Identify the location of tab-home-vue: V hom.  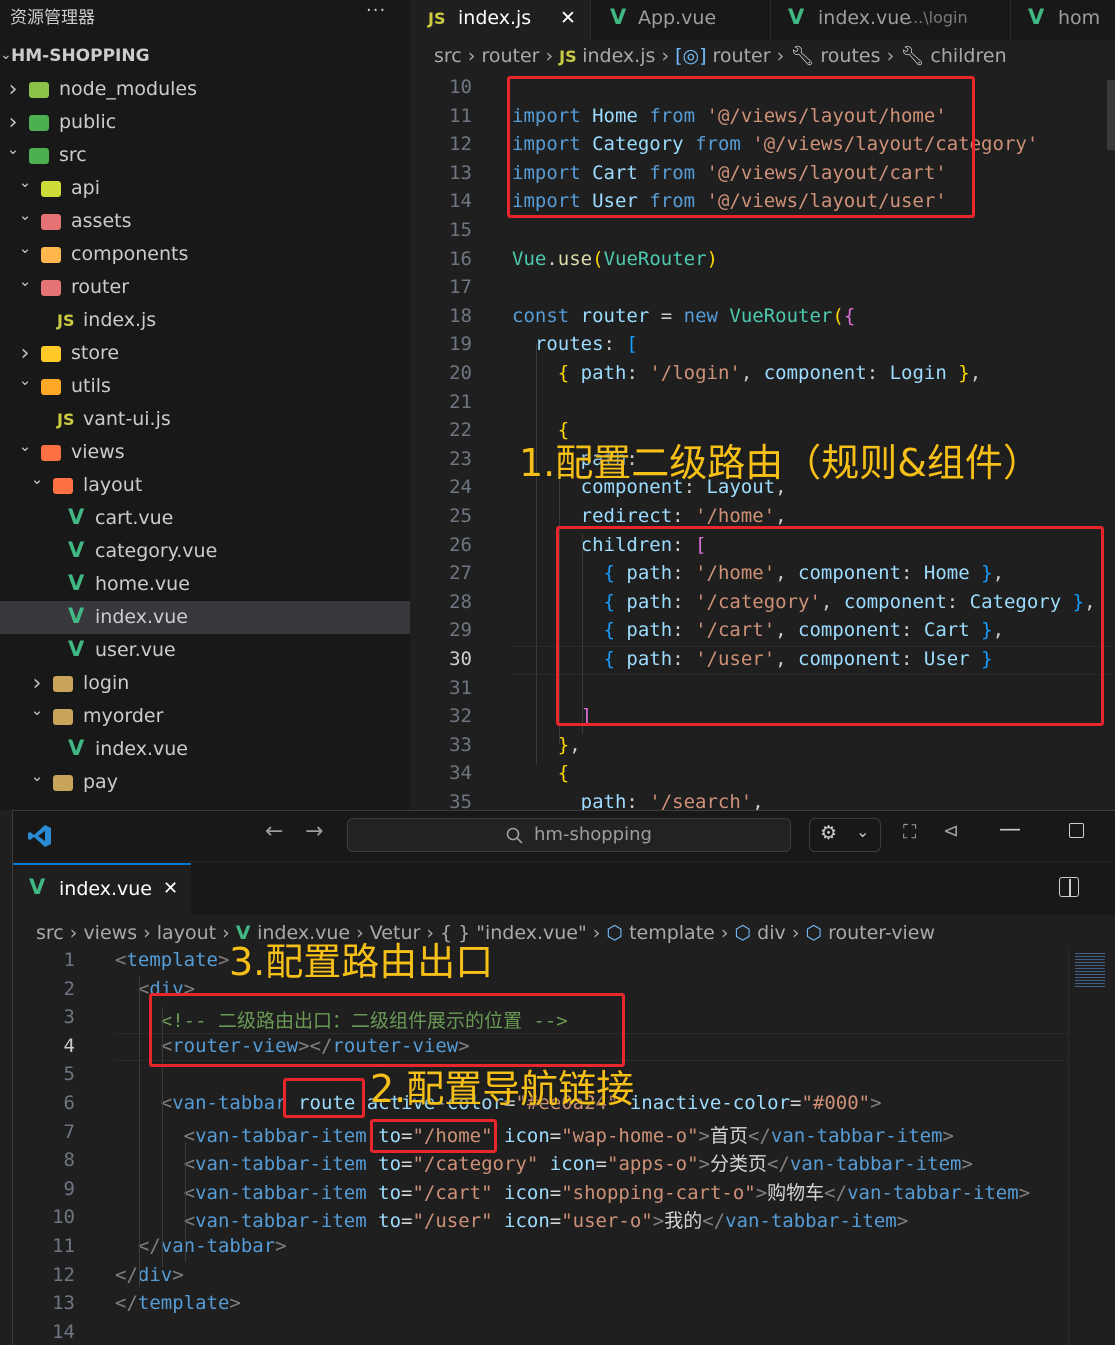
(1062, 20).